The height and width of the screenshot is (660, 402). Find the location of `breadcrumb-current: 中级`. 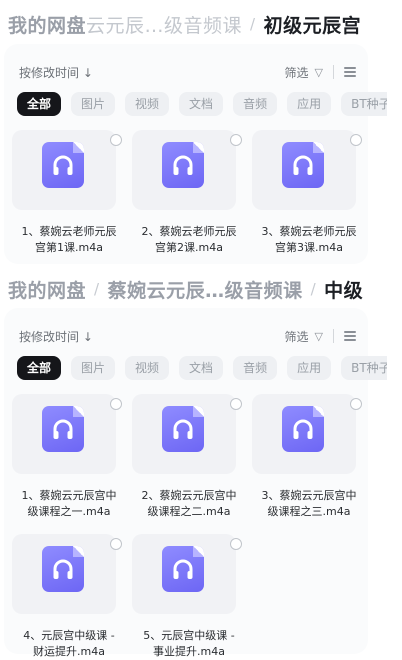

breadcrumb-current: 中级 is located at coordinates (344, 290).